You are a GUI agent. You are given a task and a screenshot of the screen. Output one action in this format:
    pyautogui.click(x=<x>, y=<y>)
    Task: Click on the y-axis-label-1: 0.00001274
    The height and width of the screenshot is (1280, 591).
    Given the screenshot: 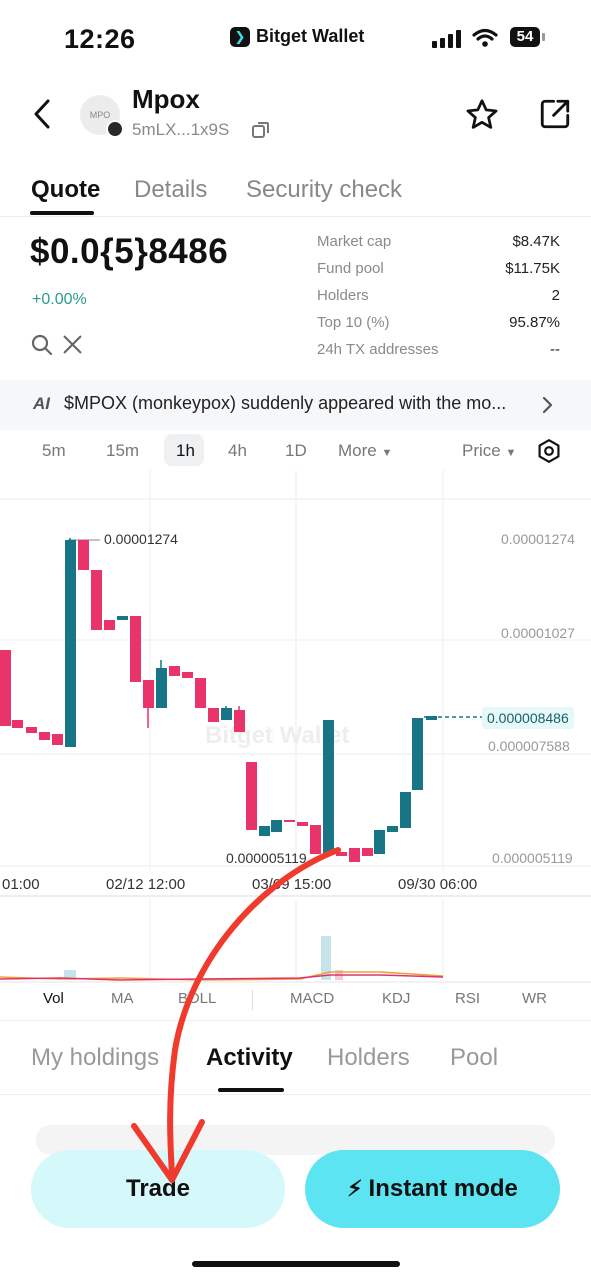 What is the action you would take?
    pyautogui.click(x=538, y=539)
    